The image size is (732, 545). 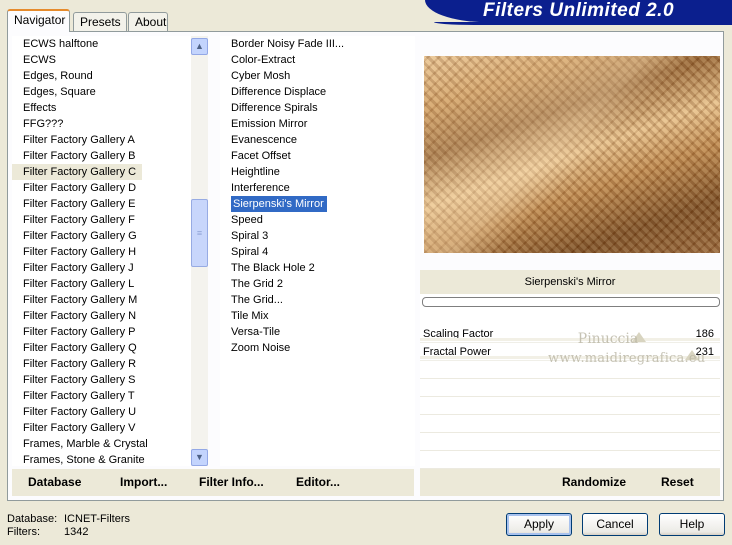 I want to click on category-list-item: Filter Factory Gallery M, so click(x=103, y=300).